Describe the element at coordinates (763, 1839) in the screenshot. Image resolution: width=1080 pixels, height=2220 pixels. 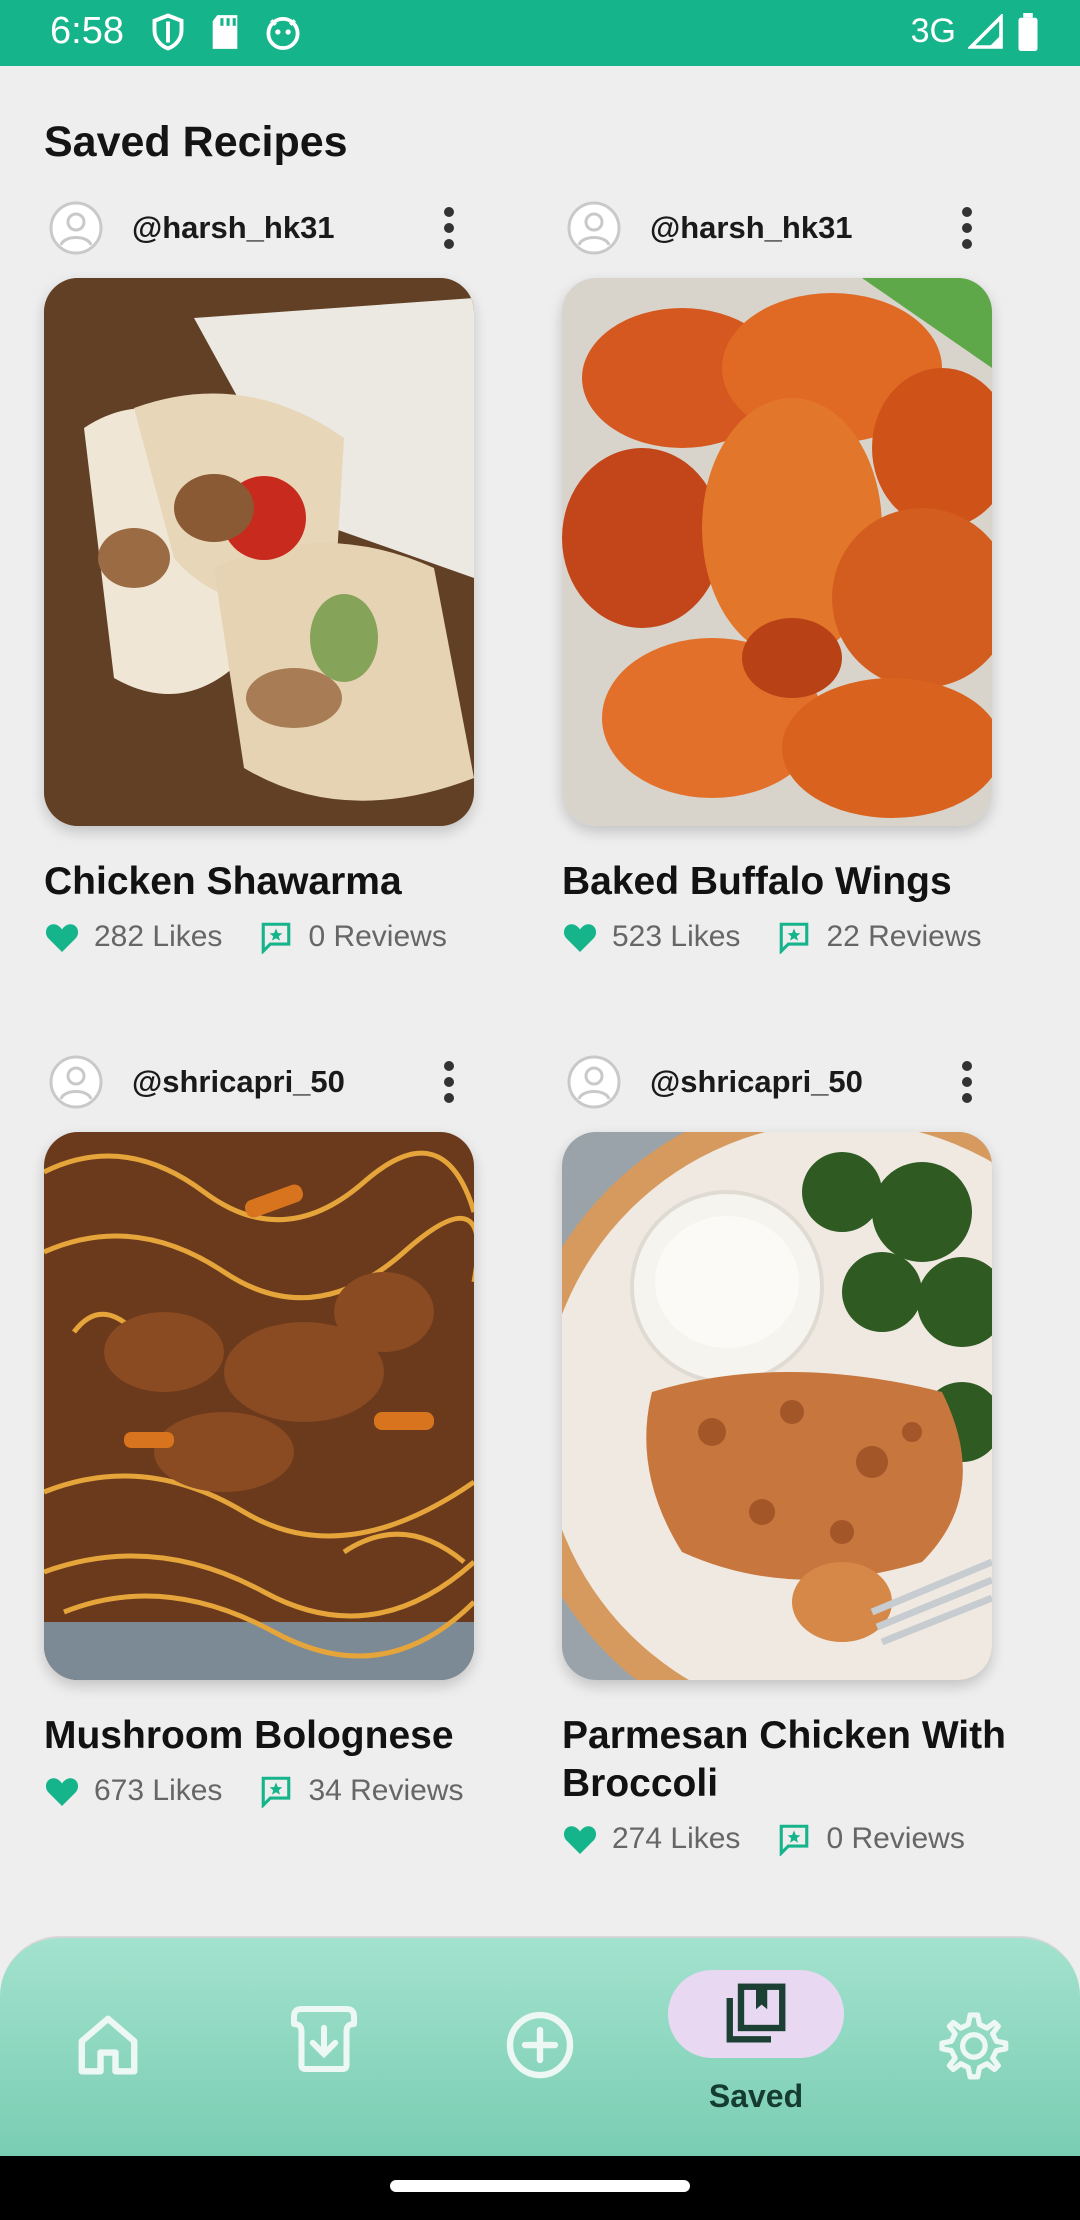
I see `recipe-stats: 274 Likes 0 Reviews` at that location.